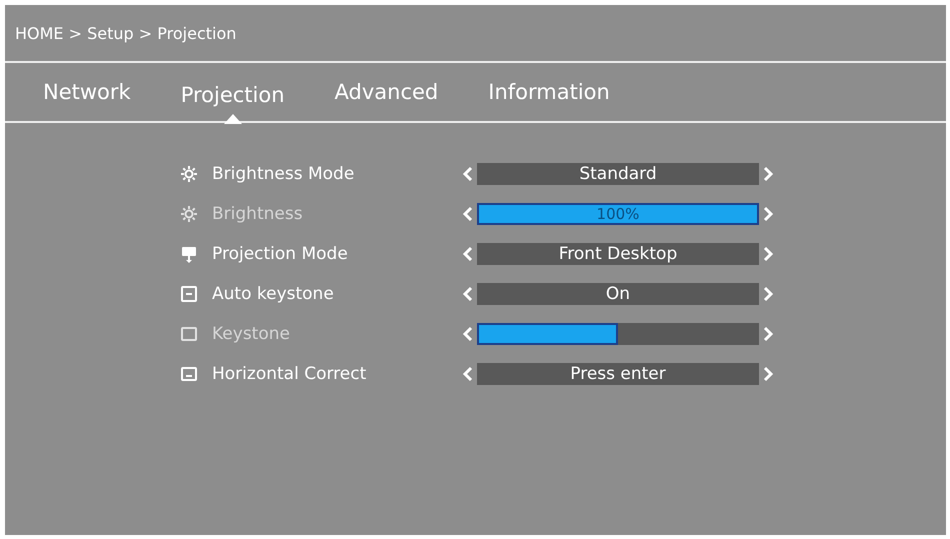 This screenshot has width=950, height=539. Describe the element at coordinates (232, 95) in the screenshot. I see `tab: Projection` at that location.